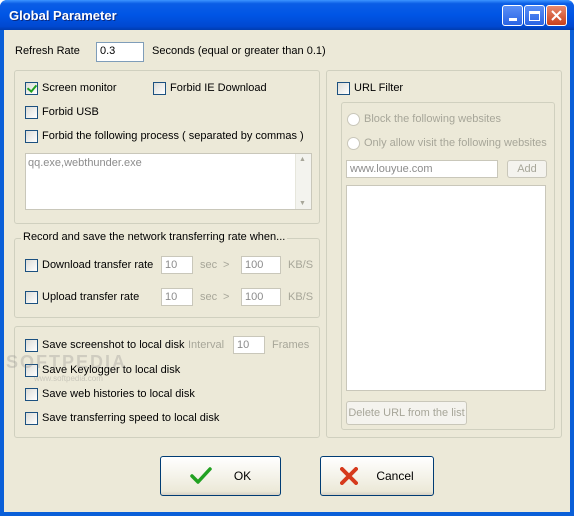  Describe the element at coordinates (303, 181) in the screenshot. I see `process-list-scrollbar: ▲ ▼` at that location.